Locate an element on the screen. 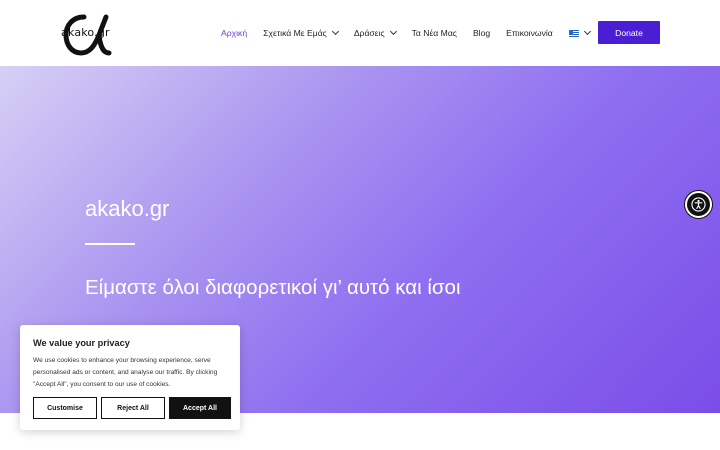 The image size is (720, 450). nav-item-actions: Δράσεις is located at coordinates (375, 32).